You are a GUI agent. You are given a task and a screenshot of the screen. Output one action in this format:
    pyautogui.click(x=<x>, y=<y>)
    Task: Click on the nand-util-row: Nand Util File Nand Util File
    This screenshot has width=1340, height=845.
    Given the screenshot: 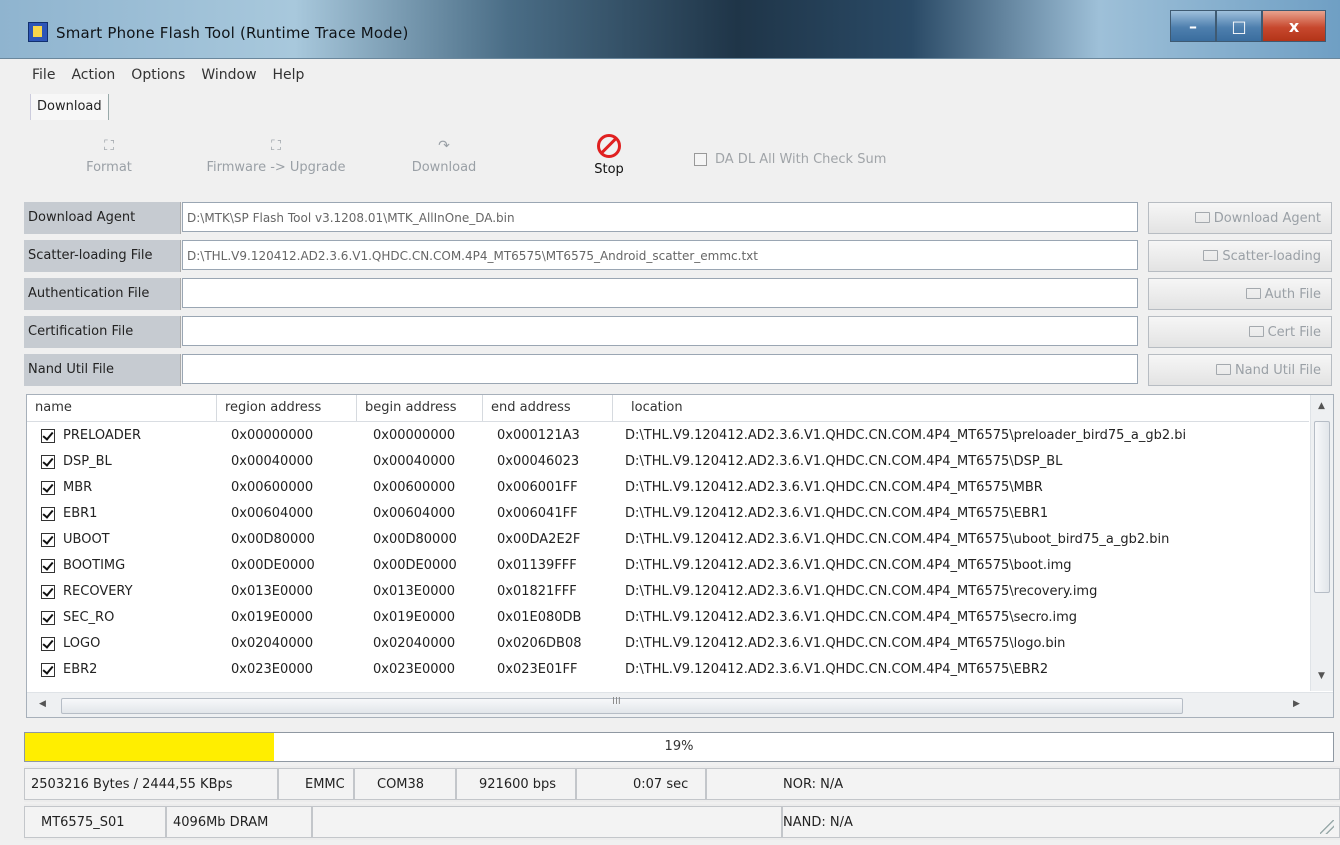 What is the action you would take?
    pyautogui.click(x=679, y=370)
    